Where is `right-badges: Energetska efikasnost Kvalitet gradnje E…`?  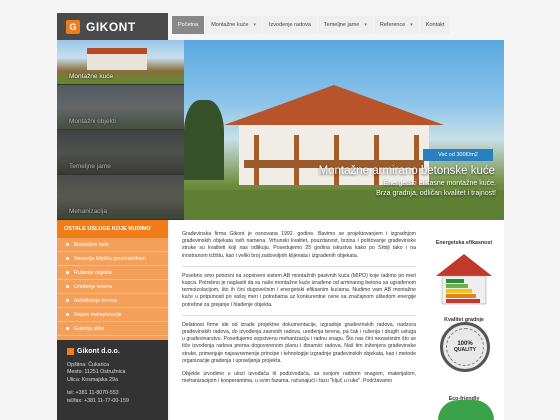 right-badges: Energetska efikasnost Kvalitet gradnje E… is located at coordinates (464, 320).